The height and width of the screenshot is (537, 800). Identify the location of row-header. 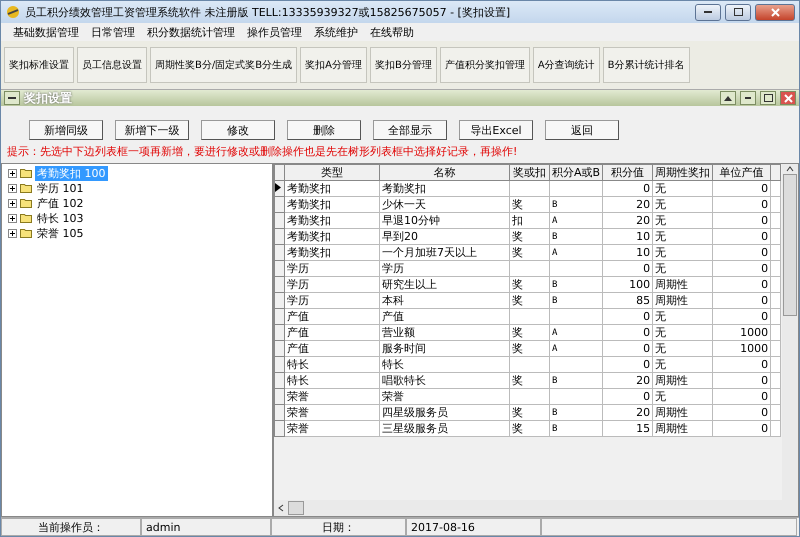
(279, 188).